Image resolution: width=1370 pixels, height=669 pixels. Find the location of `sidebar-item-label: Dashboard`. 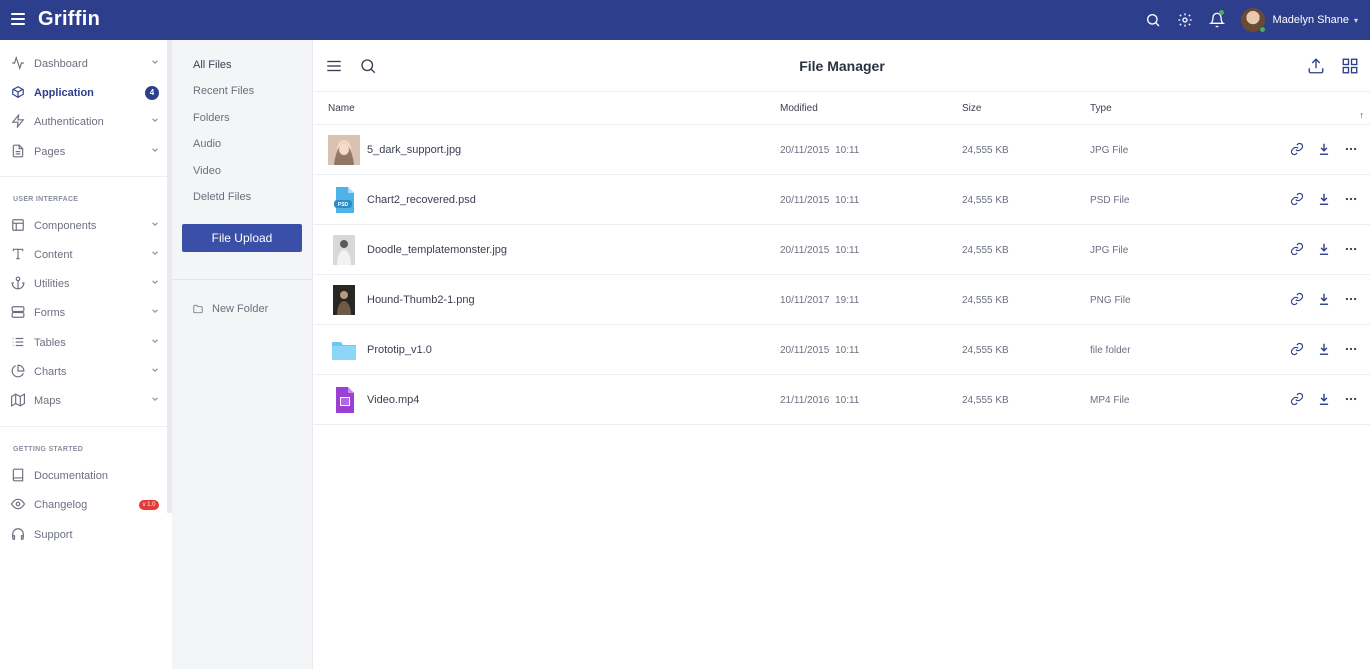

sidebar-item-label: Dashboard is located at coordinates (61, 63).